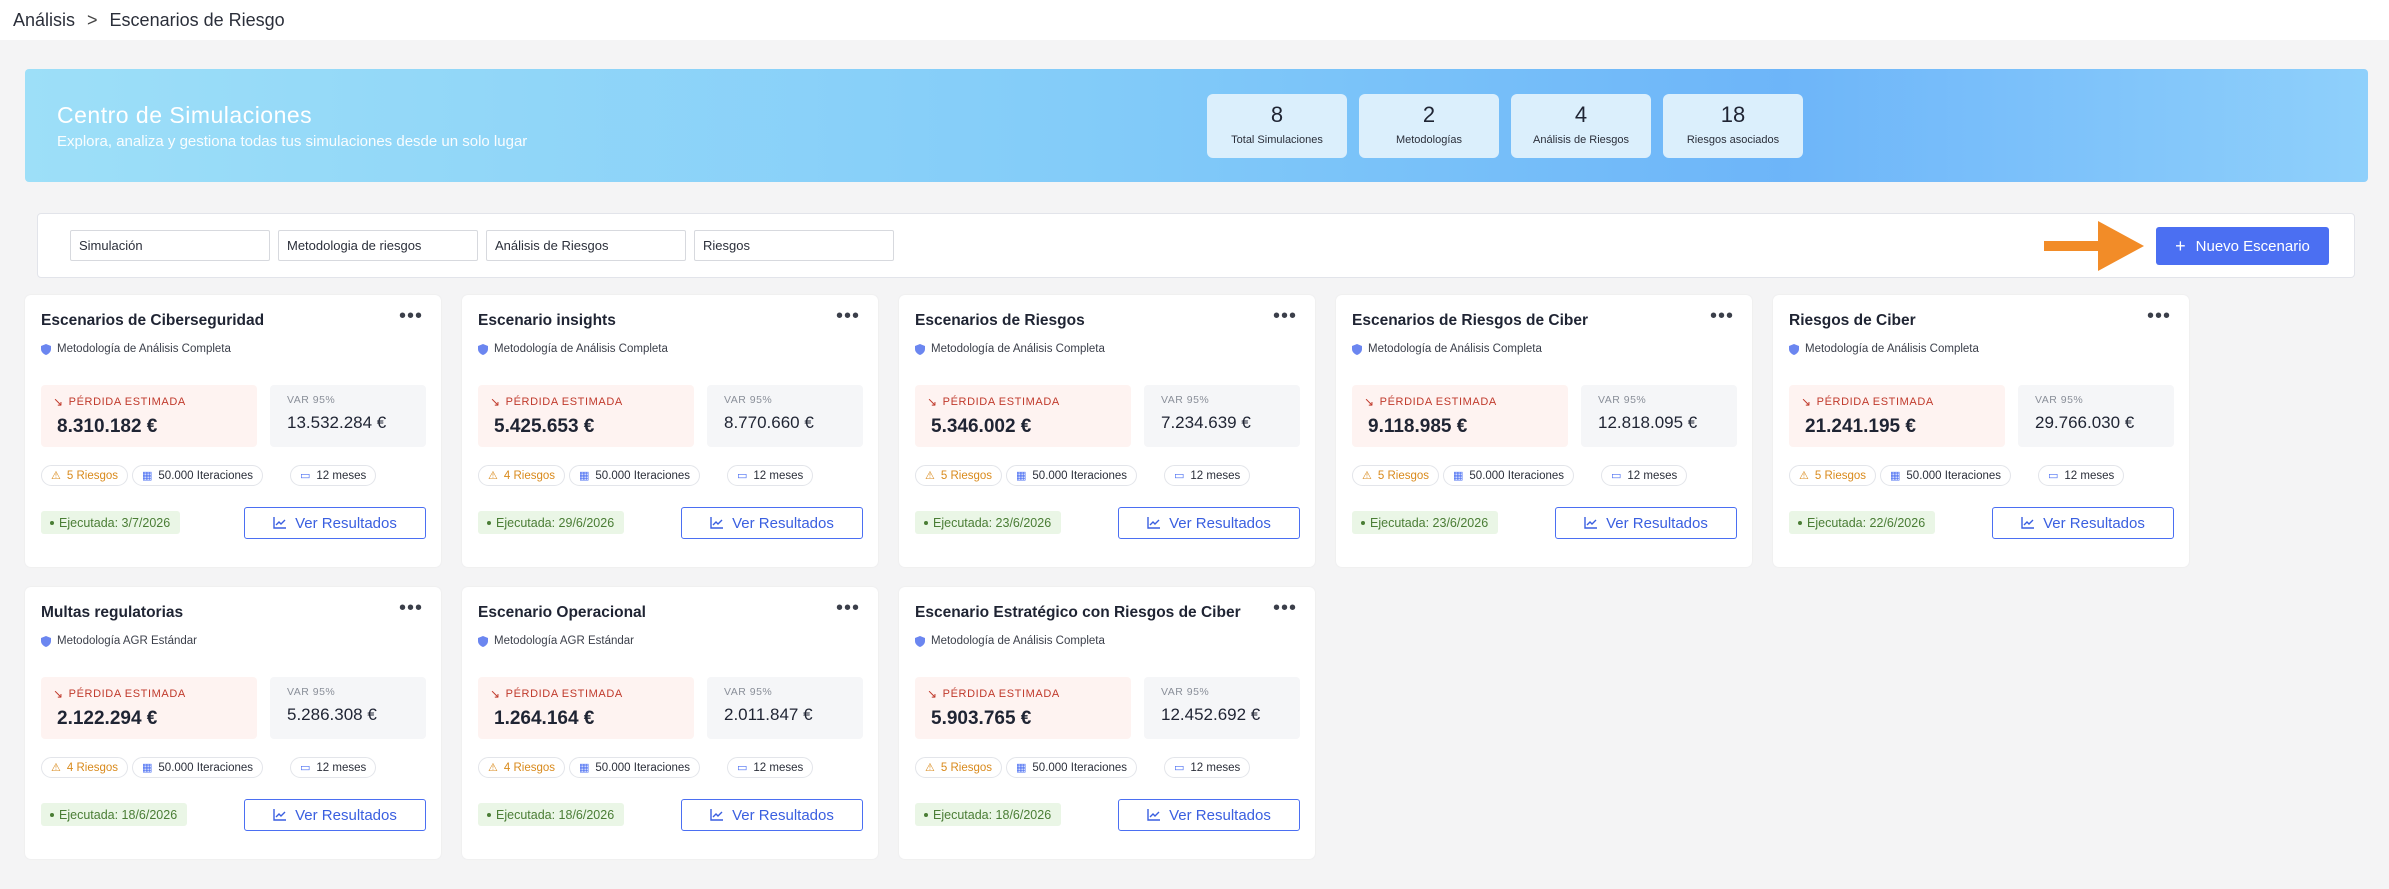  Describe the element at coordinates (378, 245) in the screenshot. I see `filter-methodology: Metodologia de riesgos` at that location.